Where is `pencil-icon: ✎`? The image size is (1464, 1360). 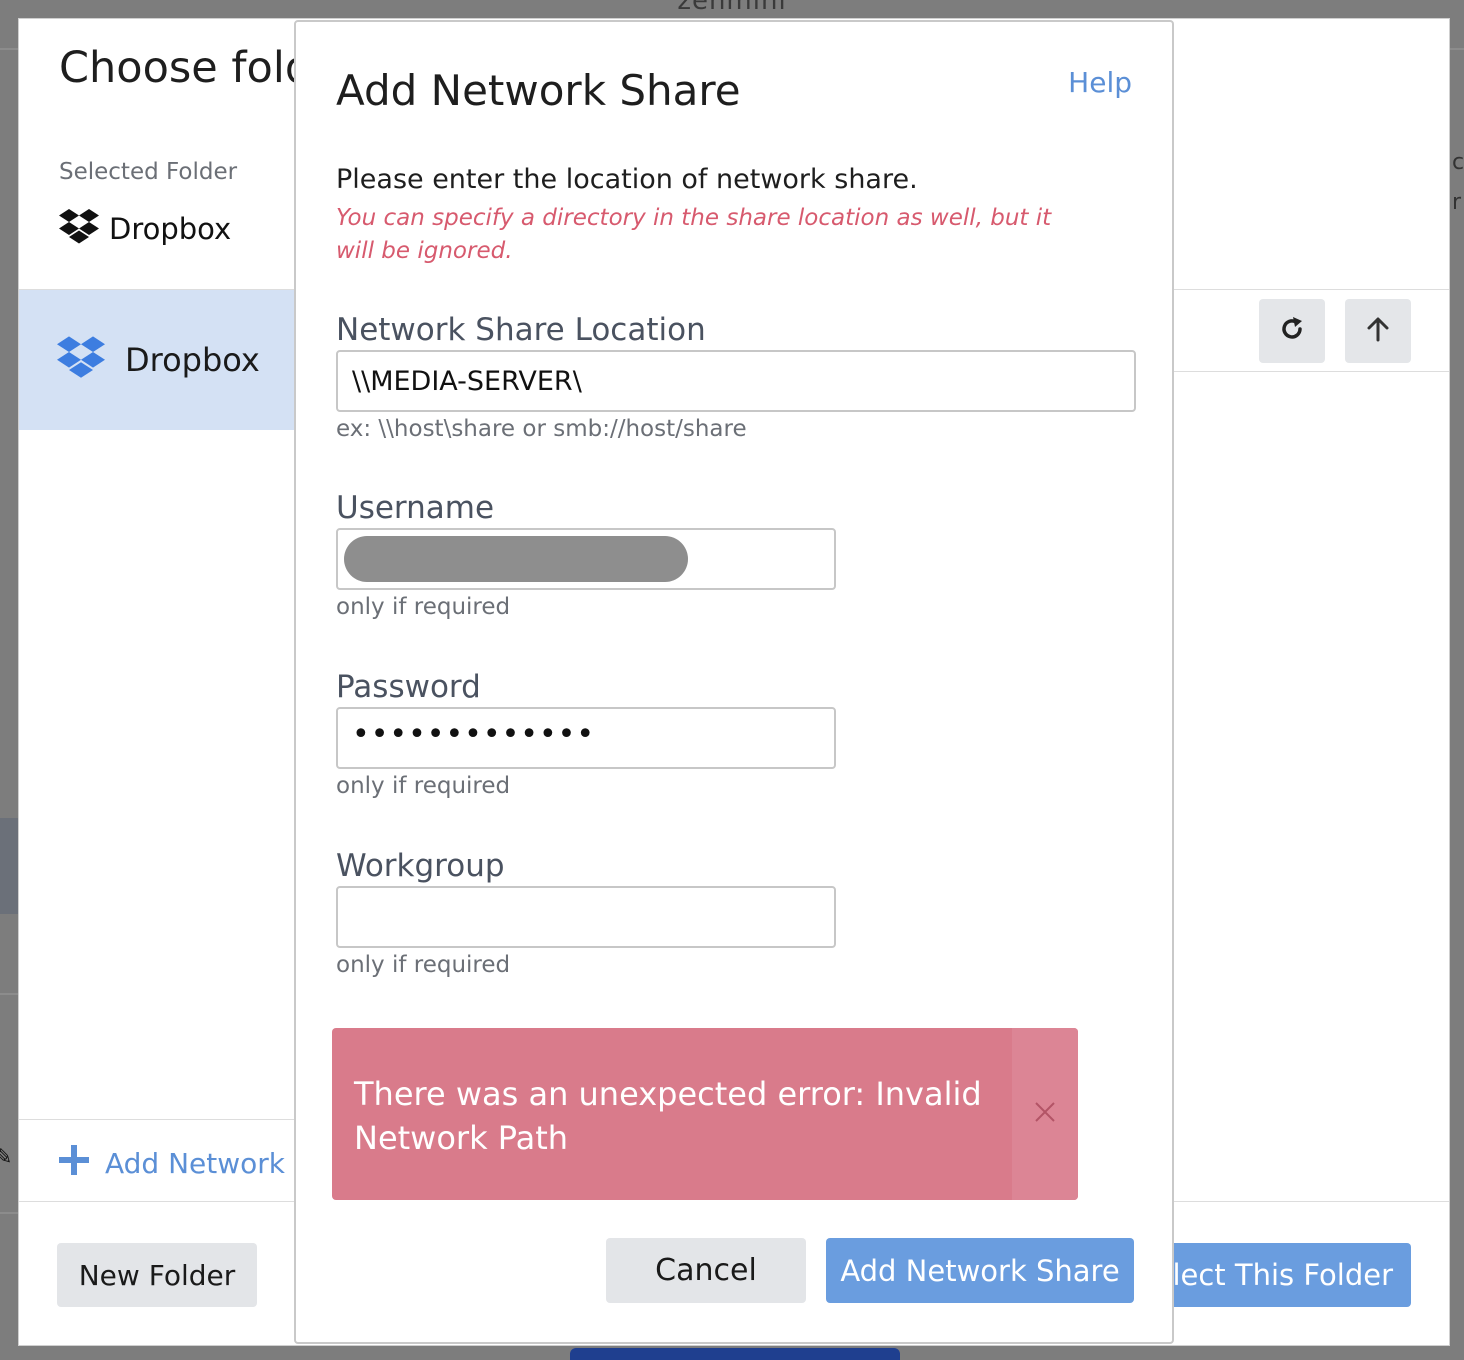 pencil-icon: ✎ is located at coordinates (6, 1157).